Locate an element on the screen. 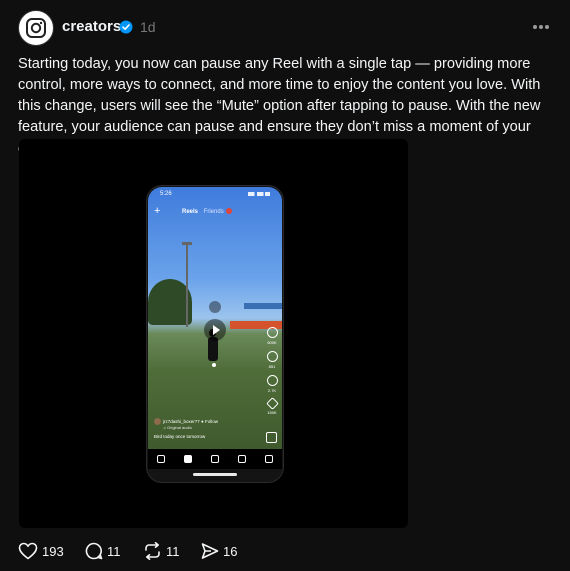  share-count: 16 is located at coordinates (230, 551).